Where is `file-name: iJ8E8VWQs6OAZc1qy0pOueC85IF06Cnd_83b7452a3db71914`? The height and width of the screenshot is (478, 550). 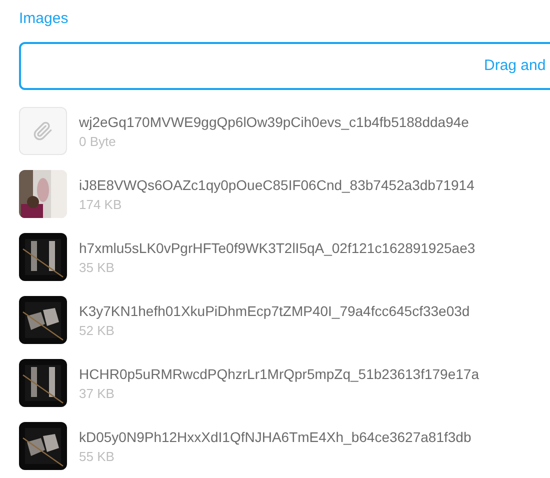
file-name: iJ8E8VWQs6OAZc1qy0pOueC85IF06Cnd_83b7452a3db71914 is located at coordinates (276, 185).